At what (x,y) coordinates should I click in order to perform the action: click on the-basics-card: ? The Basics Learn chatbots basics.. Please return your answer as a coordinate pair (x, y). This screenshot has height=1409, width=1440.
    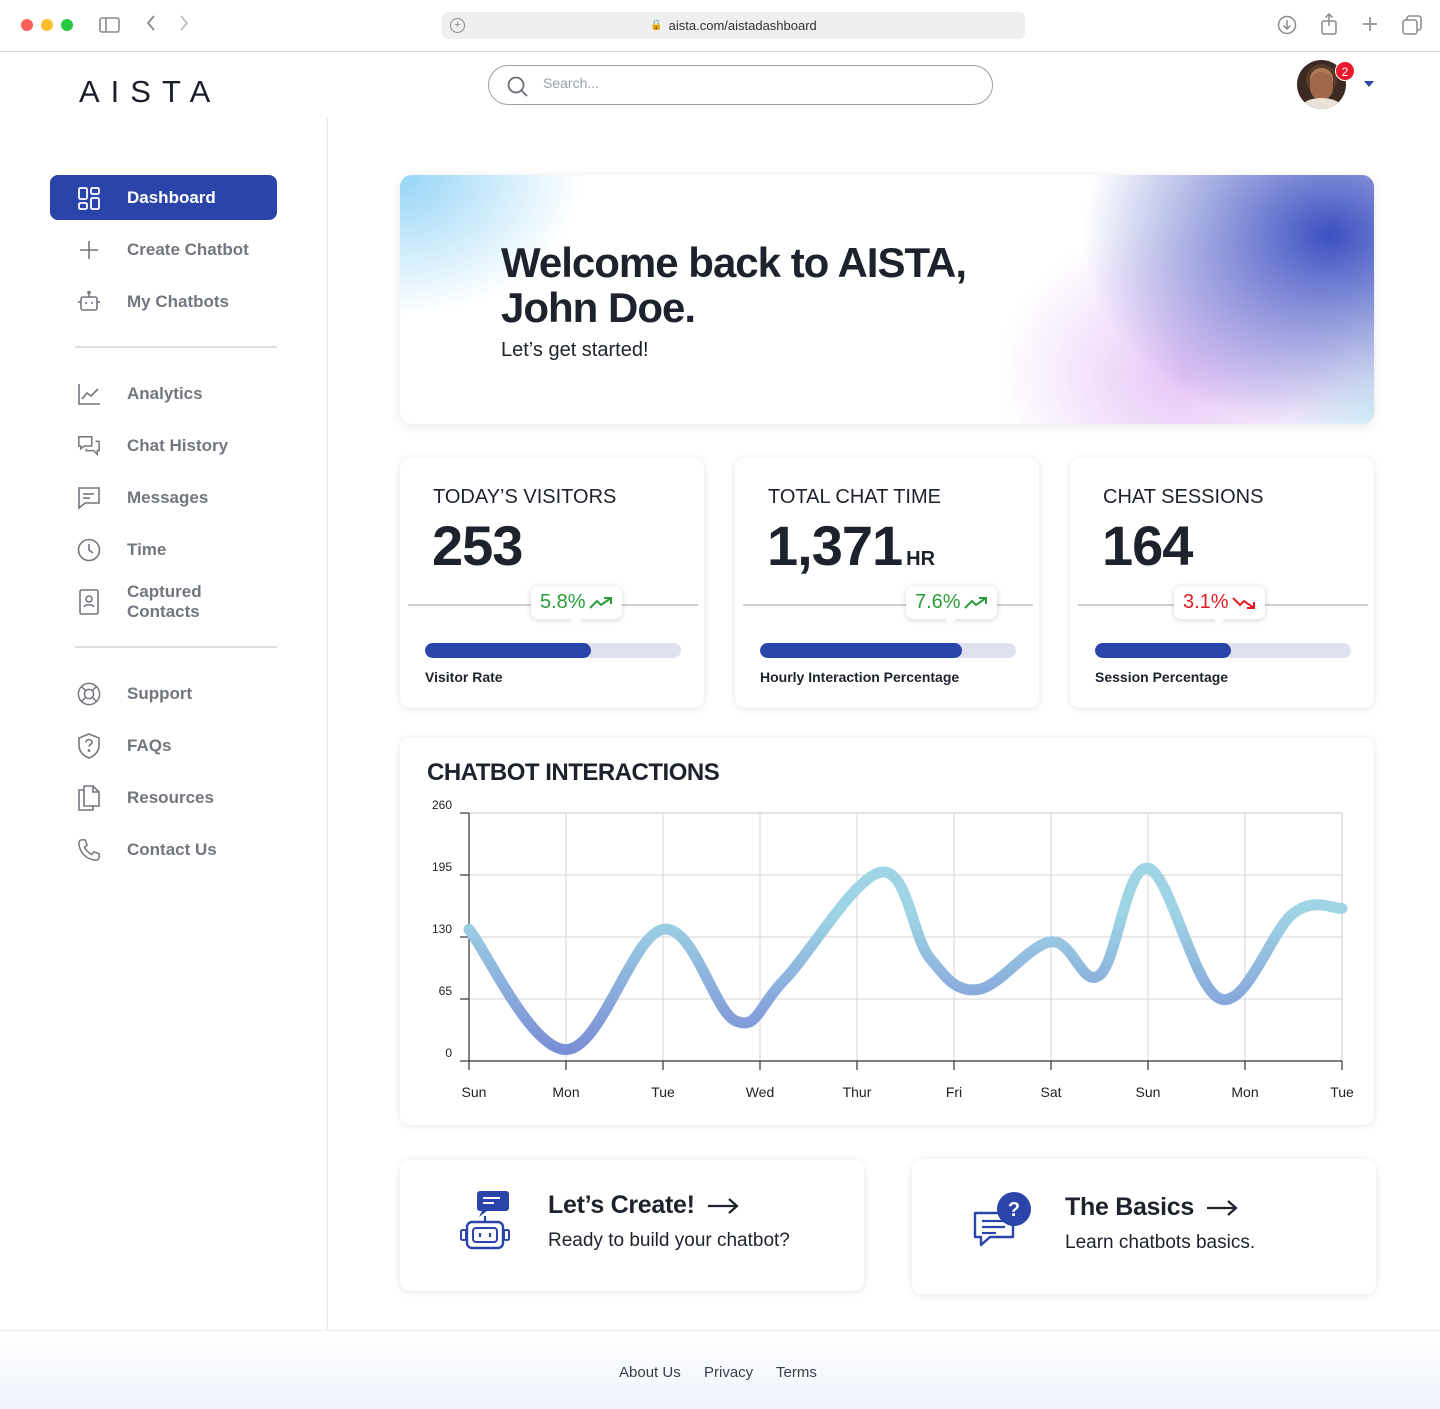
    Looking at the image, I should click on (1144, 1226).